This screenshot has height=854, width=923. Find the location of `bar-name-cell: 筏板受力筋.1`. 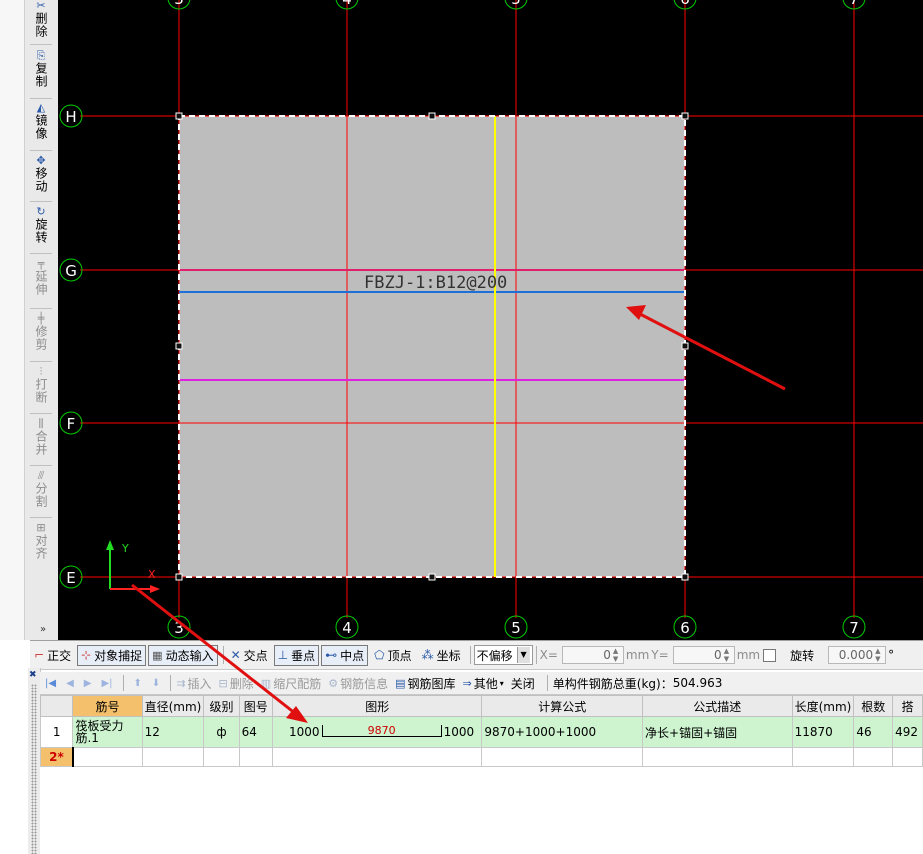

bar-name-cell: 筏板受力筋.1 is located at coordinates (107, 732).